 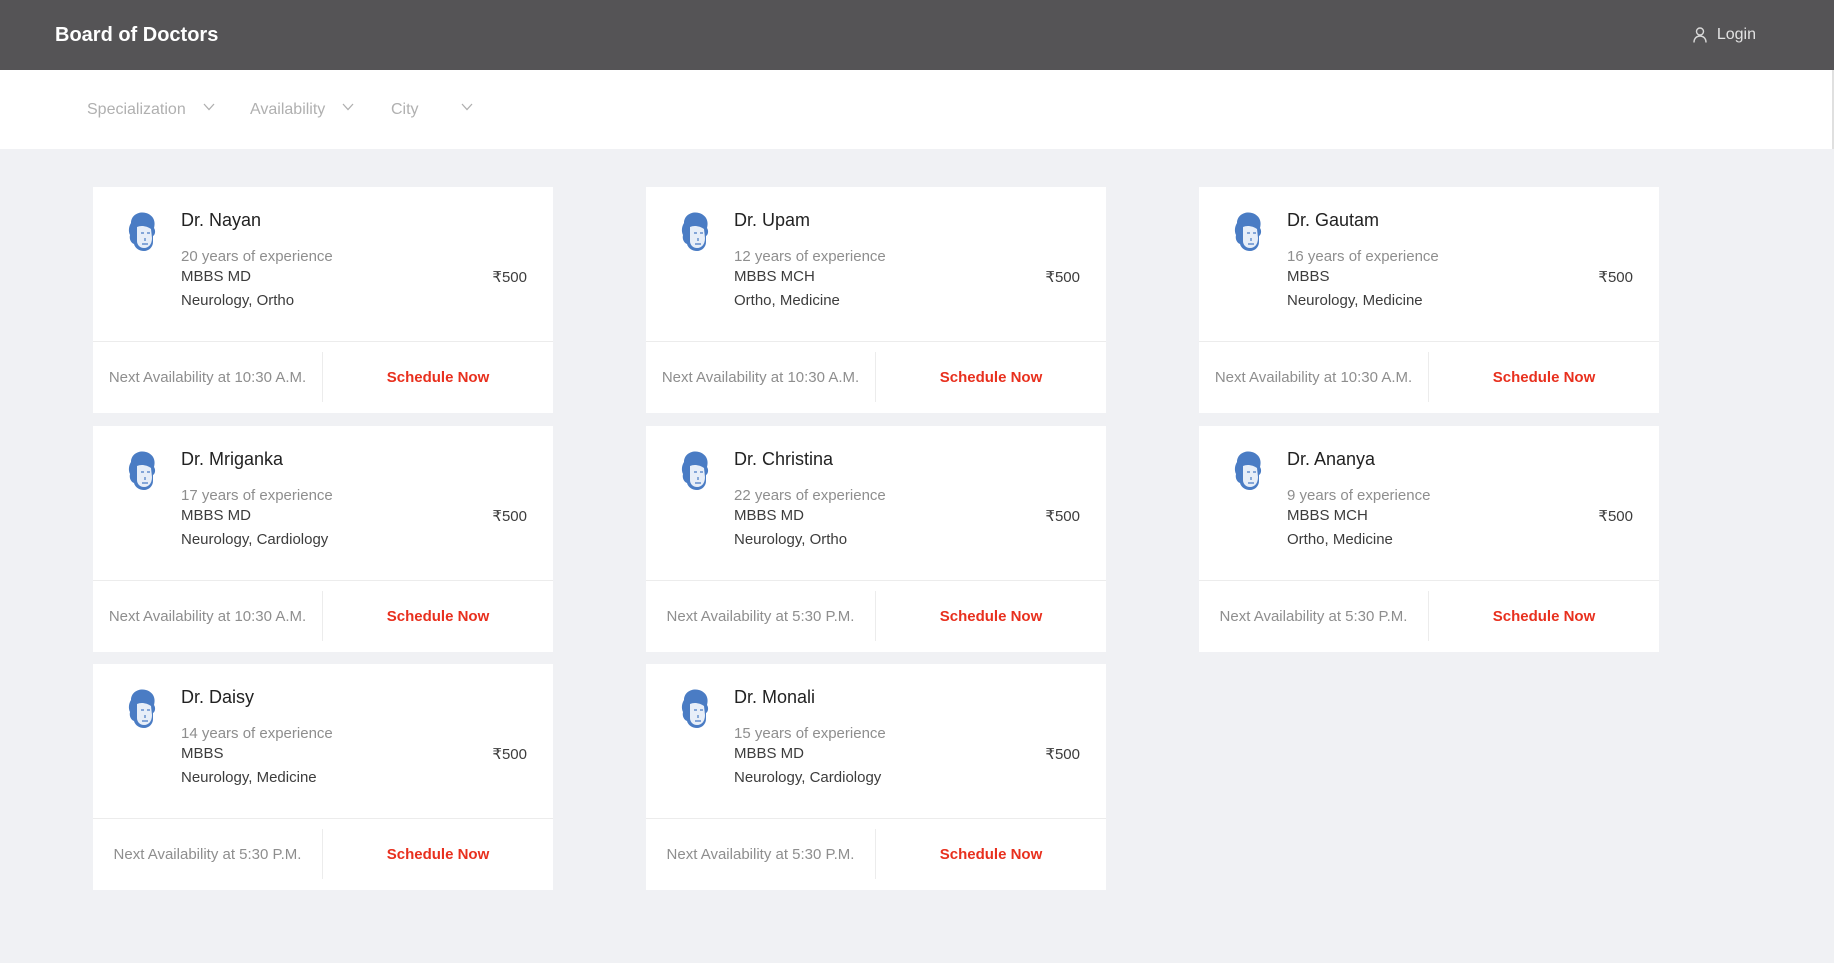 I want to click on doctor-experience: 17 years of experience, so click(x=257, y=495).